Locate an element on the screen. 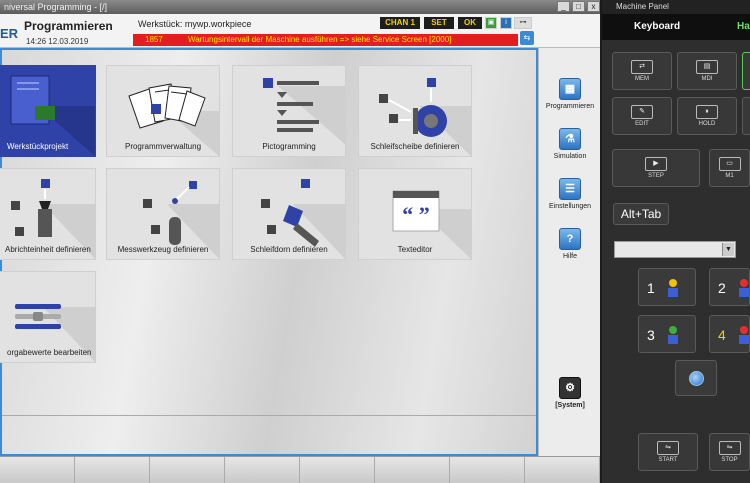 This screenshot has height=483, width=750. minimize-button: _ is located at coordinates (563, 6).